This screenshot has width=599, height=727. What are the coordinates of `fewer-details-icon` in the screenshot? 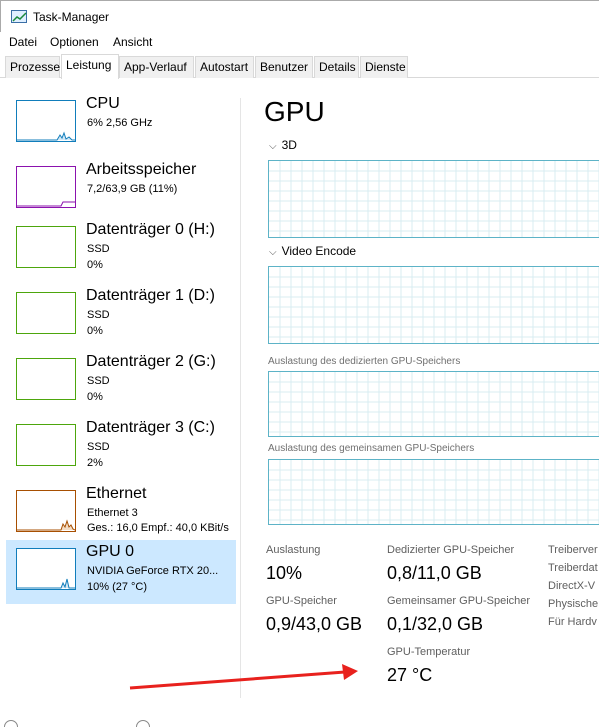 It's located at (11, 723).